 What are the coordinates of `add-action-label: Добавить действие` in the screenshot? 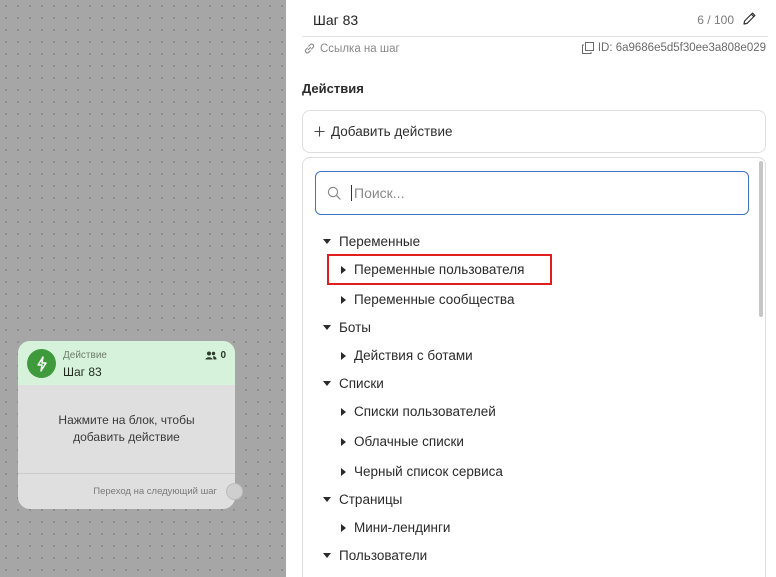 It's located at (392, 131).